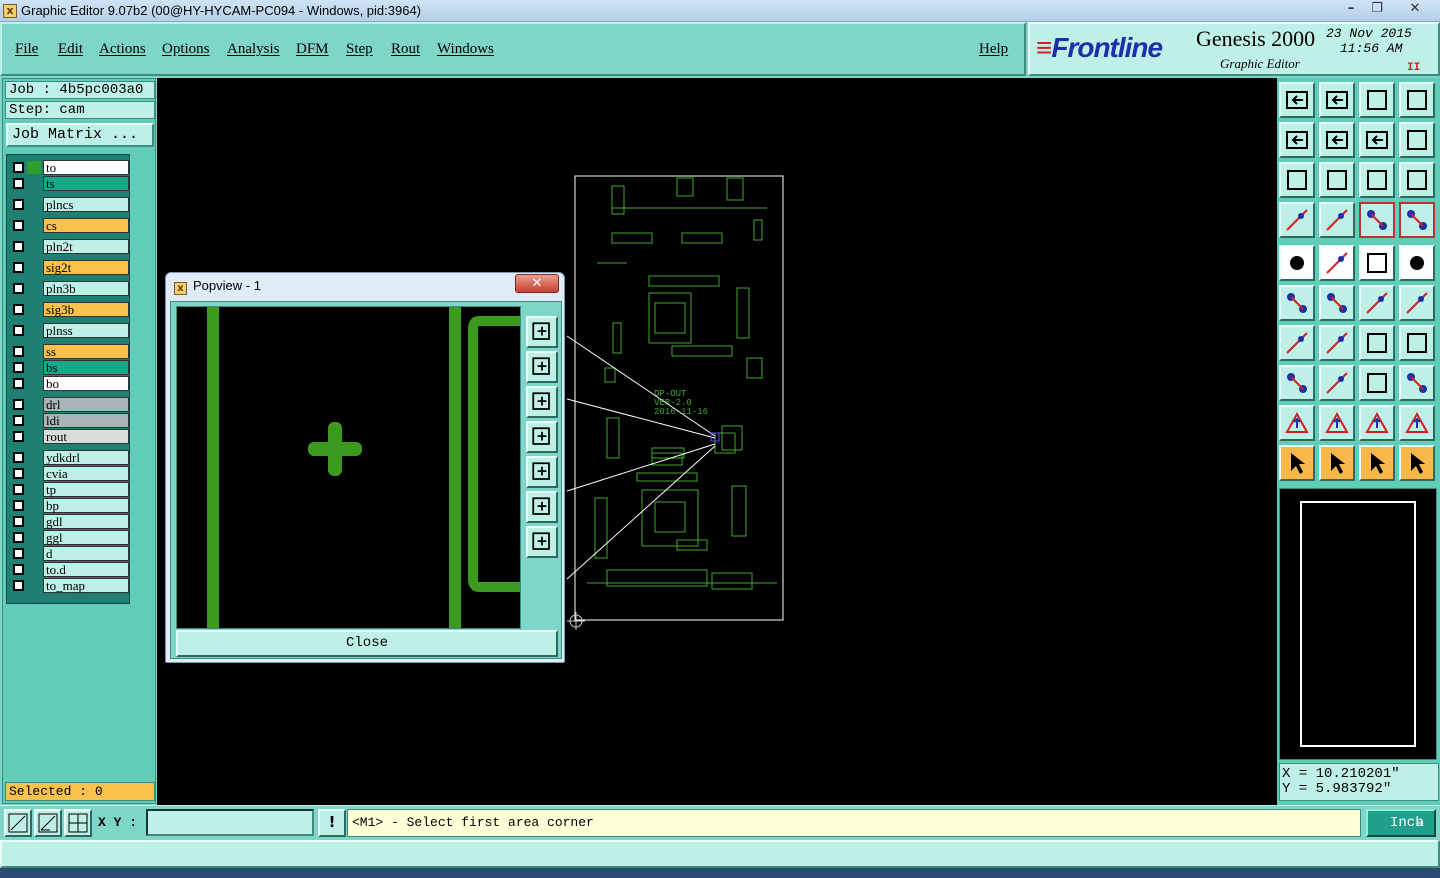  I want to click on snap-grid-button, so click(18, 823).